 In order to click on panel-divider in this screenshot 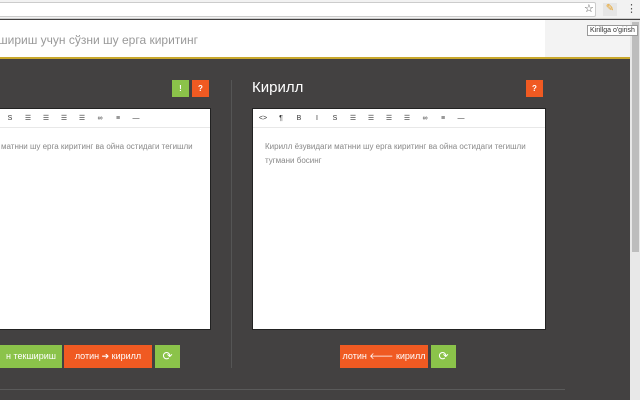, I will do `click(231, 224)`.